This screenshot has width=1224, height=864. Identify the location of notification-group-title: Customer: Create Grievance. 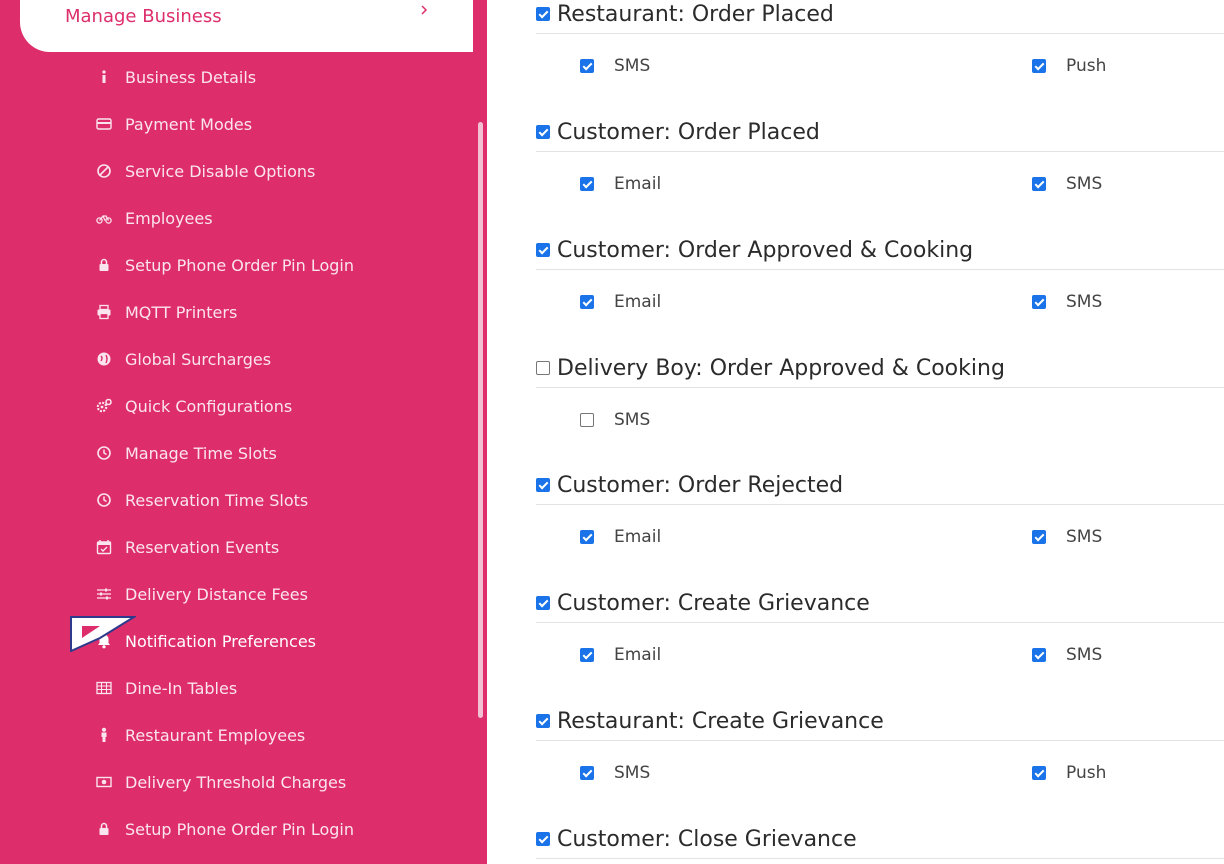
(713, 603).